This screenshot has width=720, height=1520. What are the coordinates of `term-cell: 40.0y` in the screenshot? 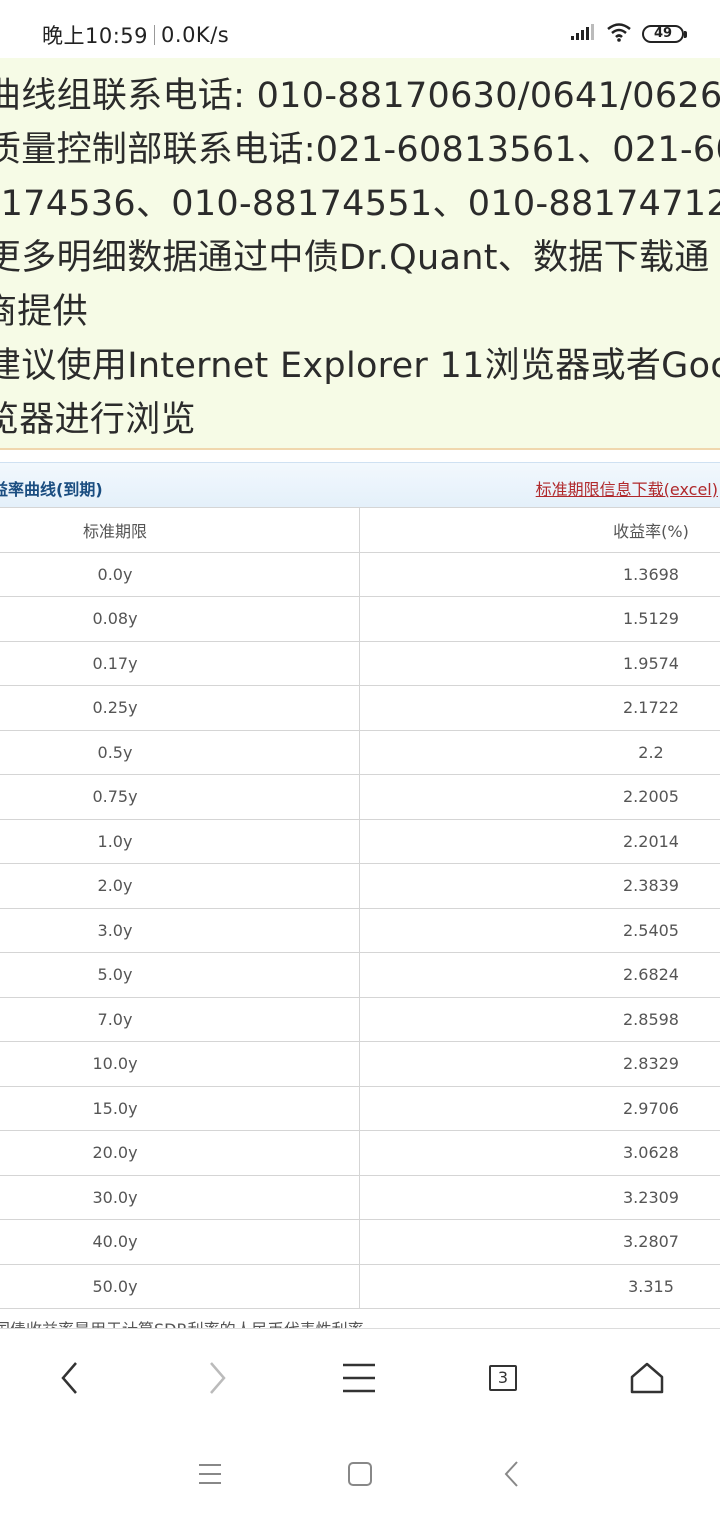 It's located at (180, 1242).